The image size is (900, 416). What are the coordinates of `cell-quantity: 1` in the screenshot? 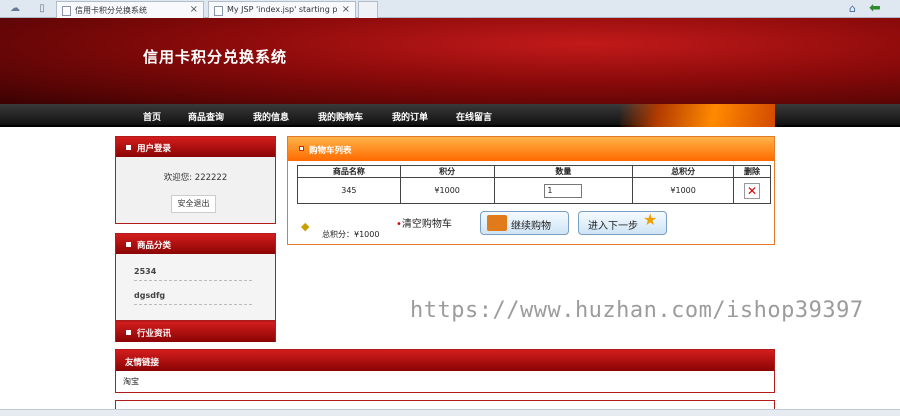 It's located at (563, 190).